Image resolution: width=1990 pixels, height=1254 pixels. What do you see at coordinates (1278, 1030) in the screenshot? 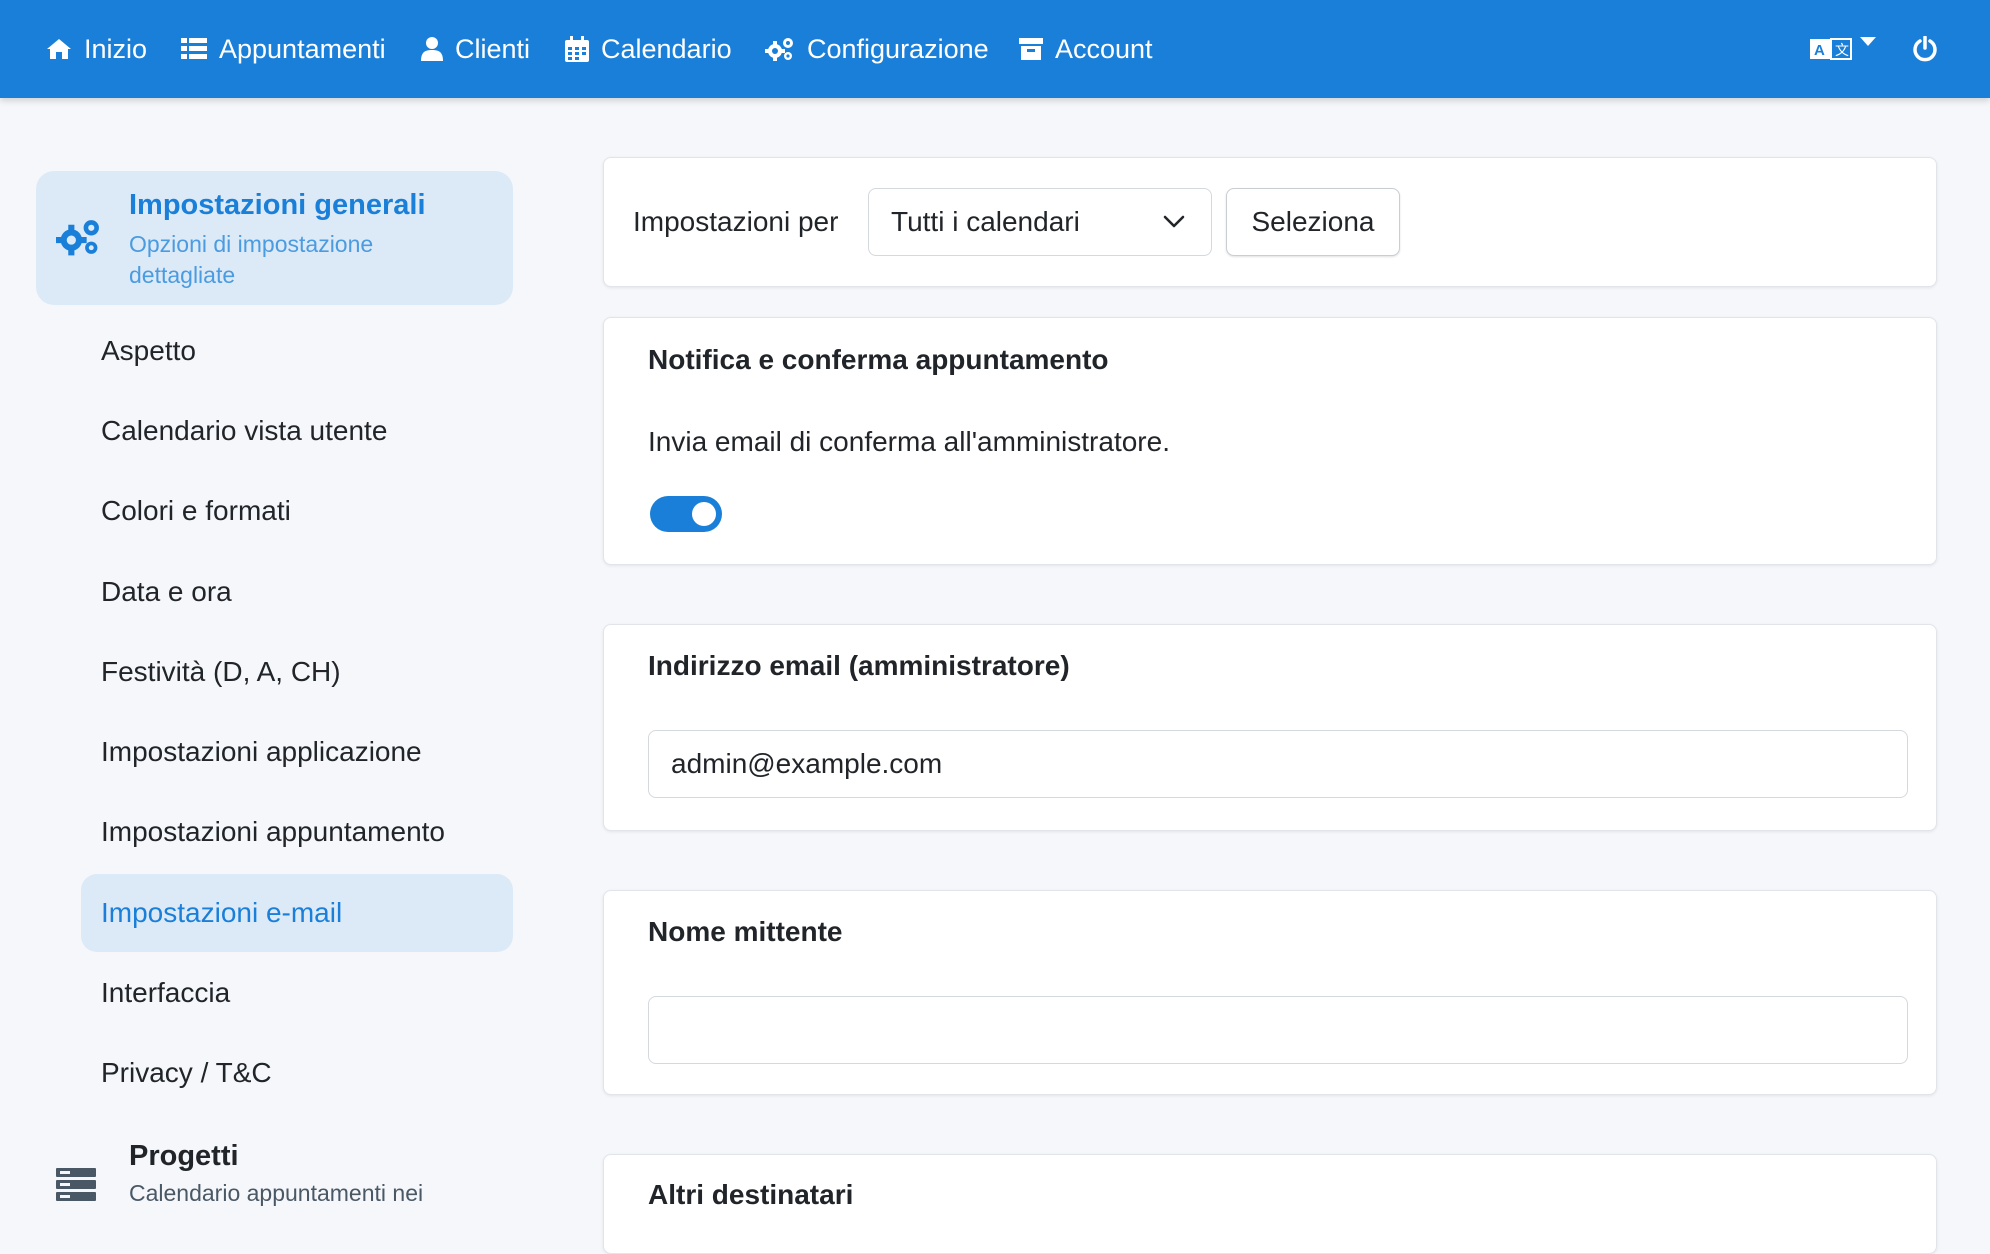
I see `sender-name-input` at bounding box center [1278, 1030].